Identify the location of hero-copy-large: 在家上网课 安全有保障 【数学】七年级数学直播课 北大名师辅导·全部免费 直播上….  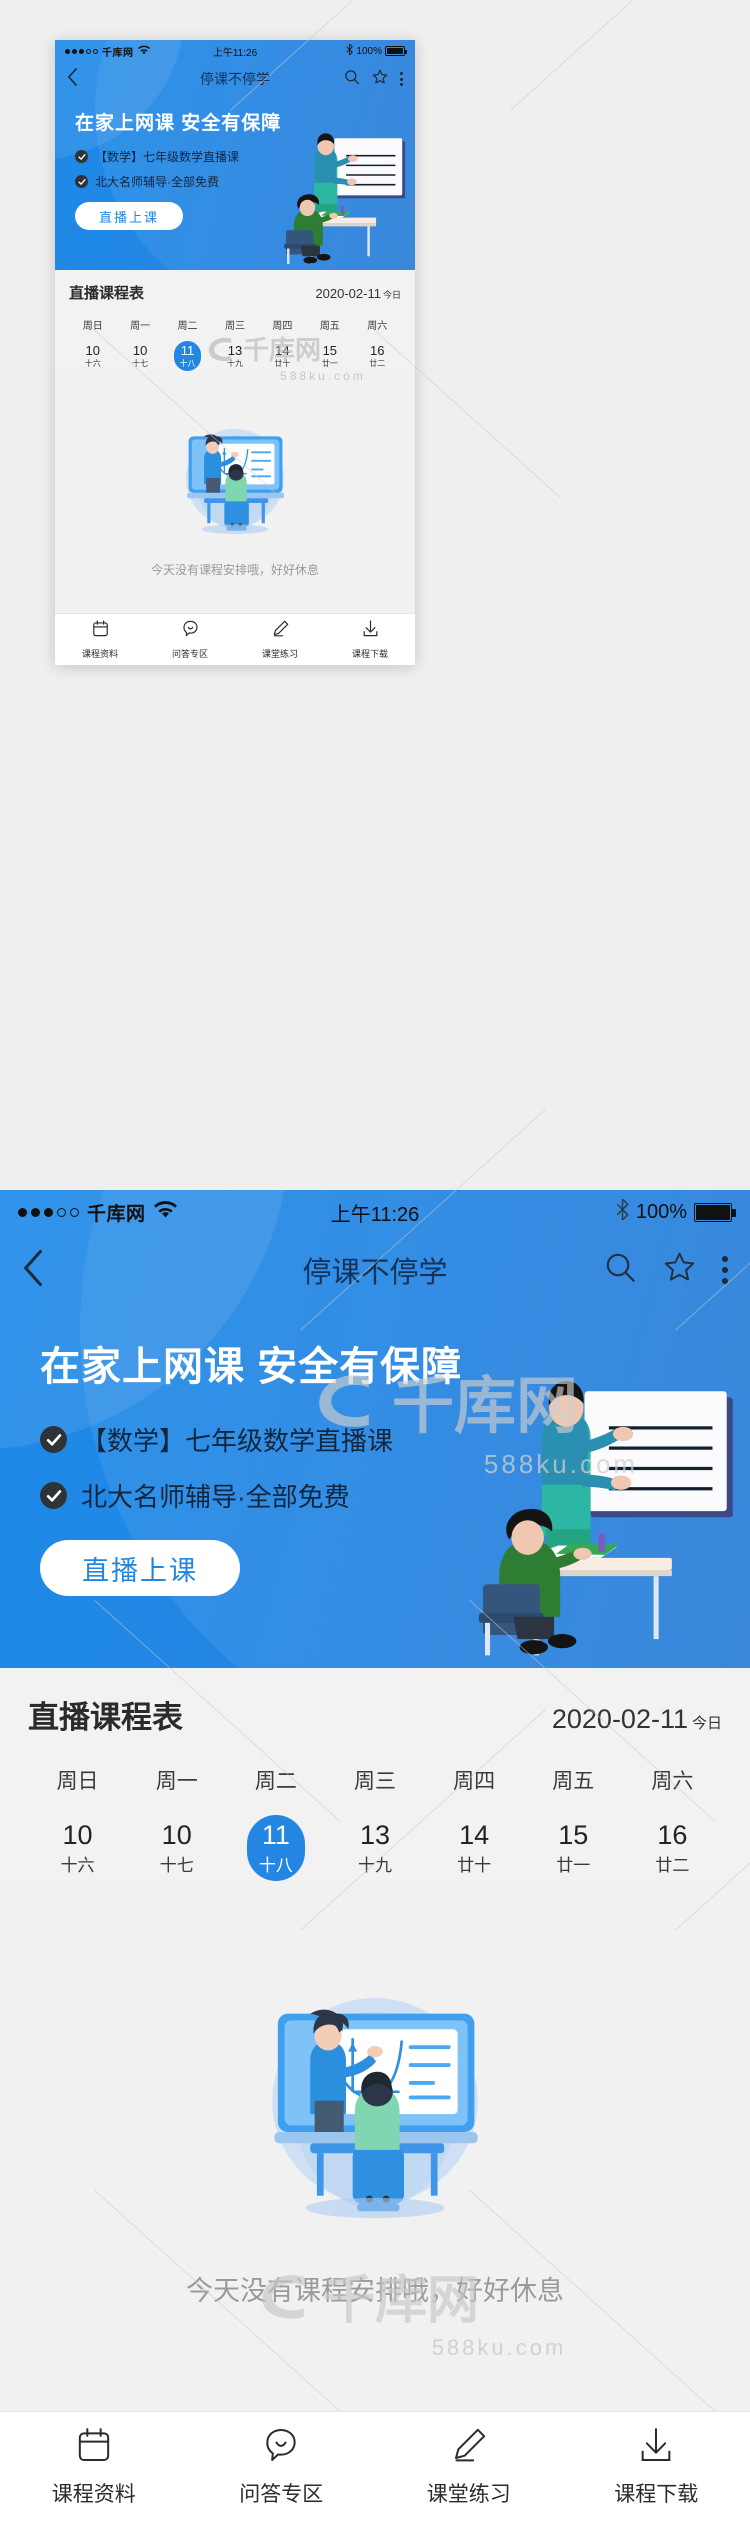
(375, 1451).